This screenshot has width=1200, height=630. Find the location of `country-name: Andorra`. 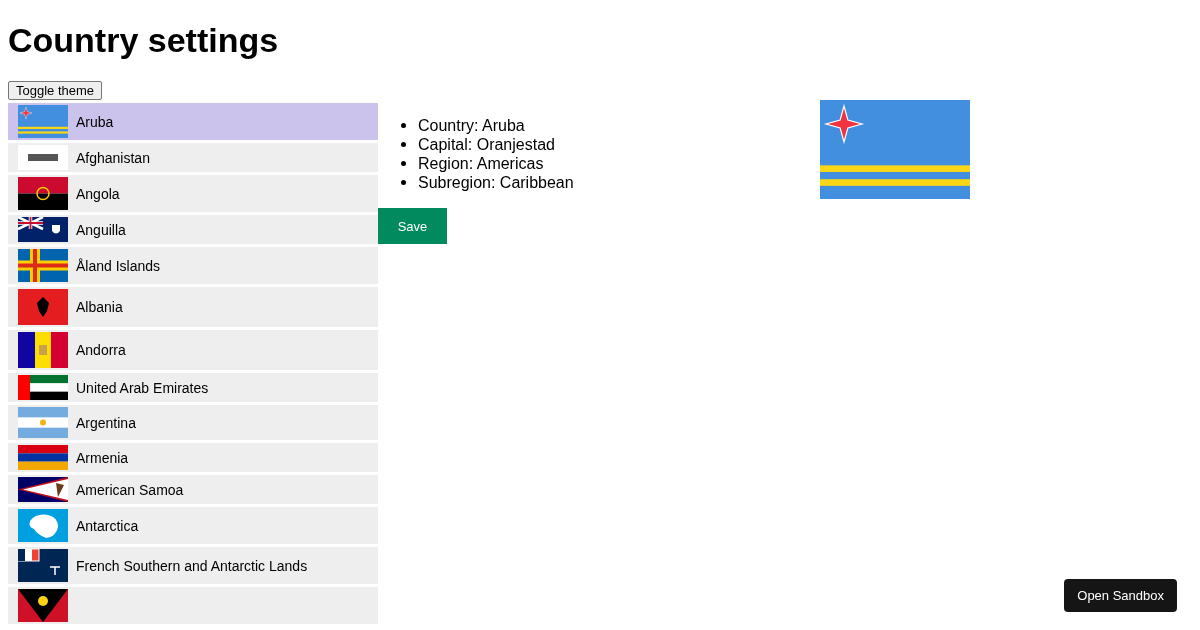

country-name: Andorra is located at coordinates (101, 350).